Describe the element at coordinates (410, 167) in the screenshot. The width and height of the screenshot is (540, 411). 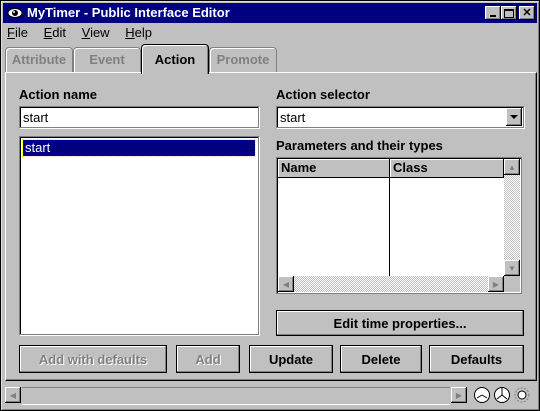
I see `column-header-class-label: Class` at that location.